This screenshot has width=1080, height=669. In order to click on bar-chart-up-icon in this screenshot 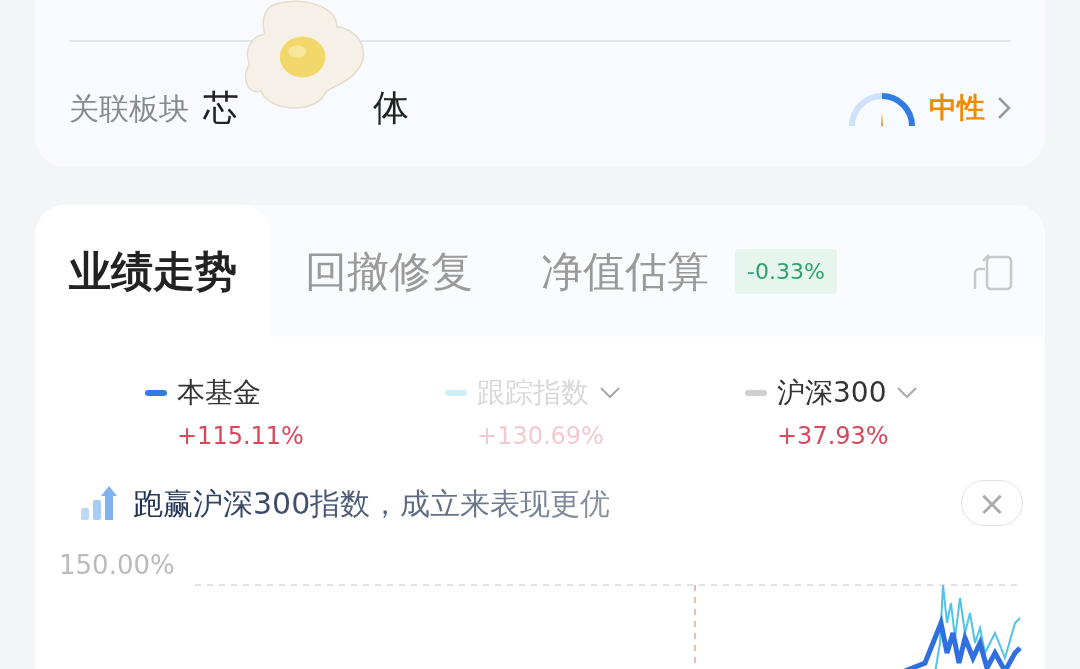, I will do `click(99, 503)`.